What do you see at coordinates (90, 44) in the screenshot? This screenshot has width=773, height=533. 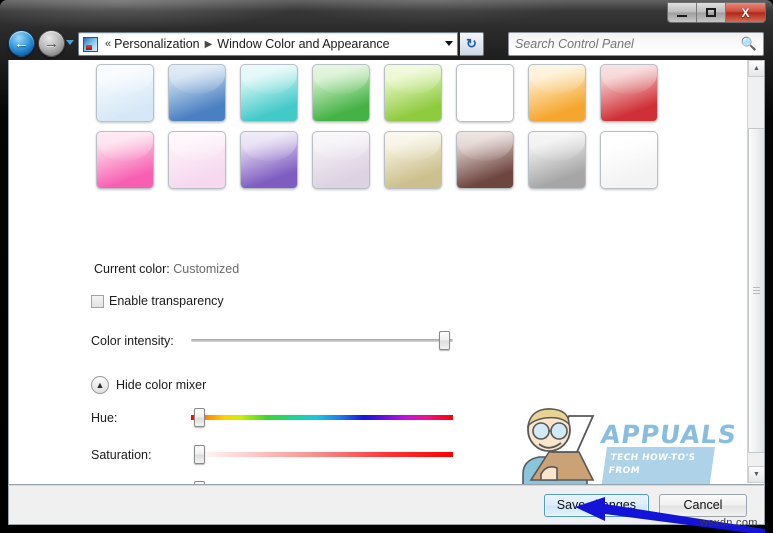 I see `personalization-icon` at bounding box center [90, 44].